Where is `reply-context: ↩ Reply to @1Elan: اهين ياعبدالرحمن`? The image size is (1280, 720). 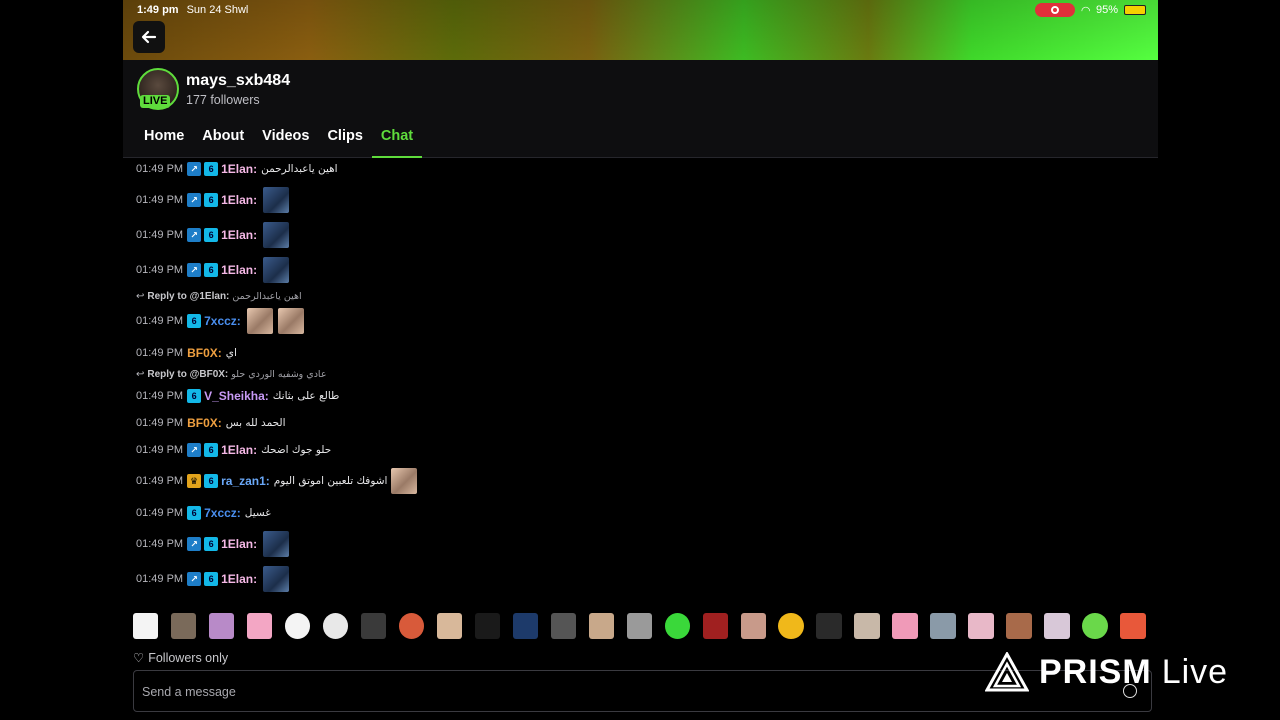 reply-context: ↩ Reply to @1Elan: اهين ياعبدالرحمن is located at coordinates (219, 296).